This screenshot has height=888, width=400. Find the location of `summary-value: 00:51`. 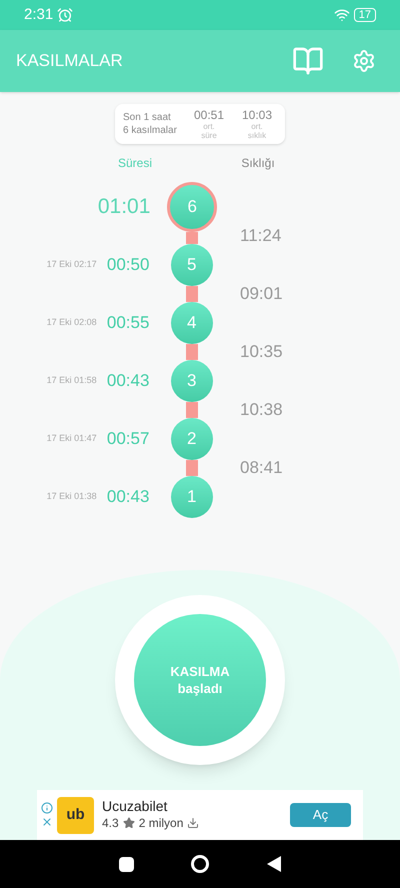

summary-value: 00:51 is located at coordinates (209, 115).